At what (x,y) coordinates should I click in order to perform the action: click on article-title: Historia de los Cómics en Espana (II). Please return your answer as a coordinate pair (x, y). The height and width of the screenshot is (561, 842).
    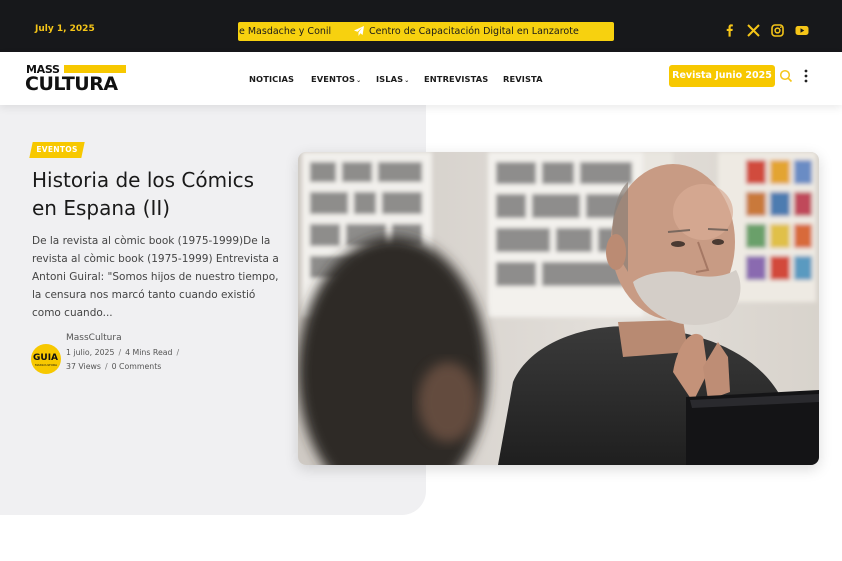
    Looking at the image, I should click on (157, 194).